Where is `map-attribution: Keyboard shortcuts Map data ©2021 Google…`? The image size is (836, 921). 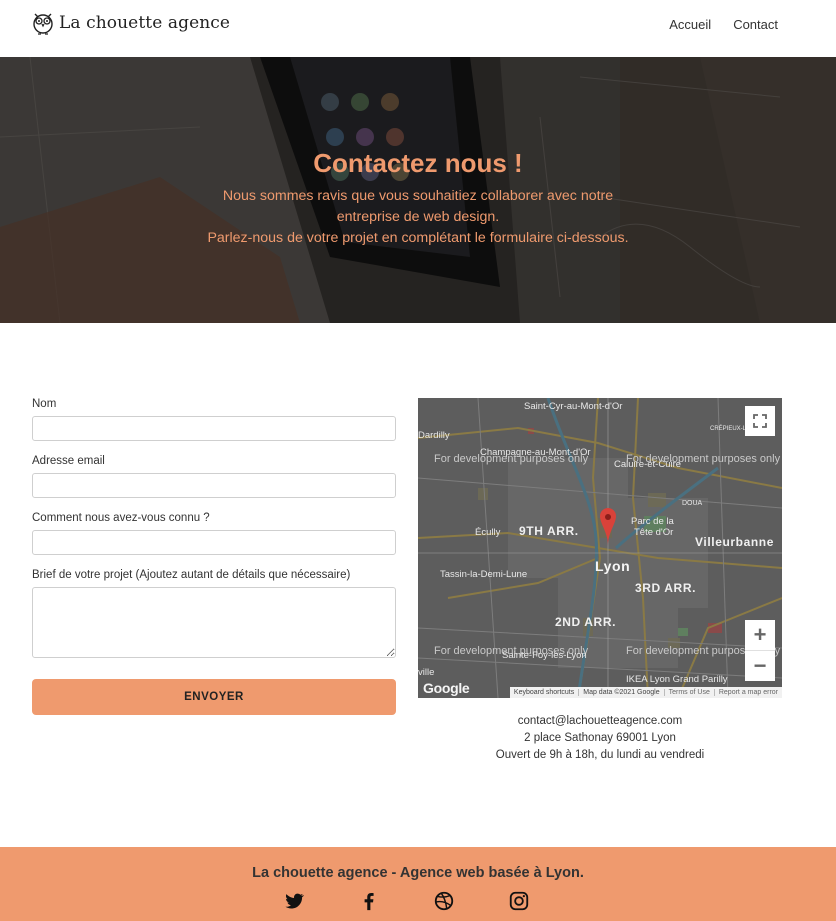 map-attribution: Keyboard shortcuts Map data ©2021 Google… is located at coordinates (645, 692).